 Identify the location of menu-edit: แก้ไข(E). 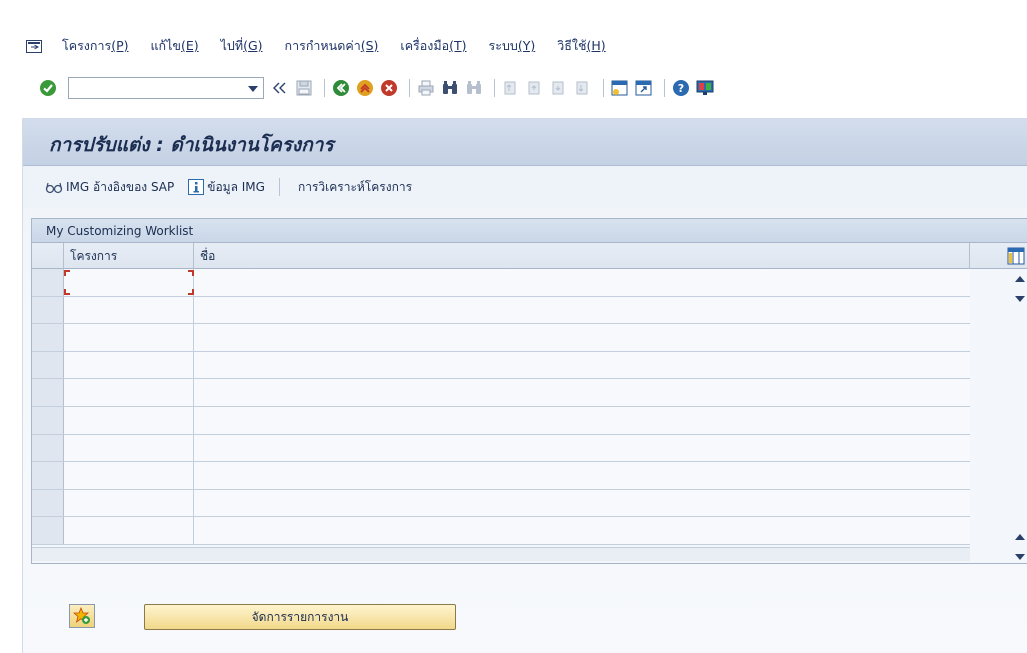
(175, 46).